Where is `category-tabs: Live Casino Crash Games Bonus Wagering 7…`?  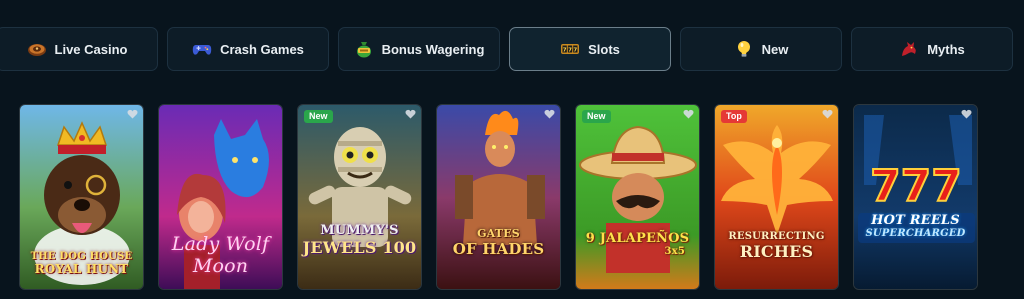
category-tabs: Live Casino Crash Games Bonus Wagering 7… is located at coordinates (506, 49).